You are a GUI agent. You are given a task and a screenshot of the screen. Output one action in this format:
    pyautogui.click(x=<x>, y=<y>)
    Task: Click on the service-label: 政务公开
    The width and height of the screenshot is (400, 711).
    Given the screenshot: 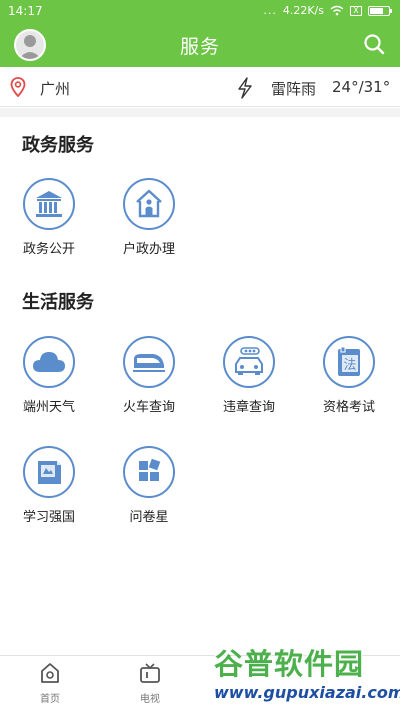 What is the action you would take?
    pyautogui.click(x=48, y=249)
    